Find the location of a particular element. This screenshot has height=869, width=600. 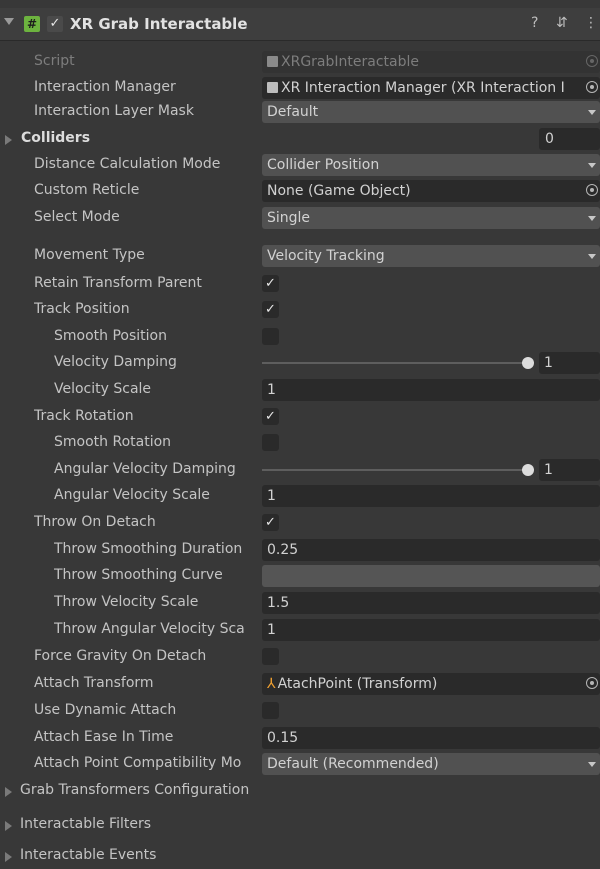

interaction-manager-field: XR Interaction Manager (XR Interaction I is located at coordinates (431, 88).